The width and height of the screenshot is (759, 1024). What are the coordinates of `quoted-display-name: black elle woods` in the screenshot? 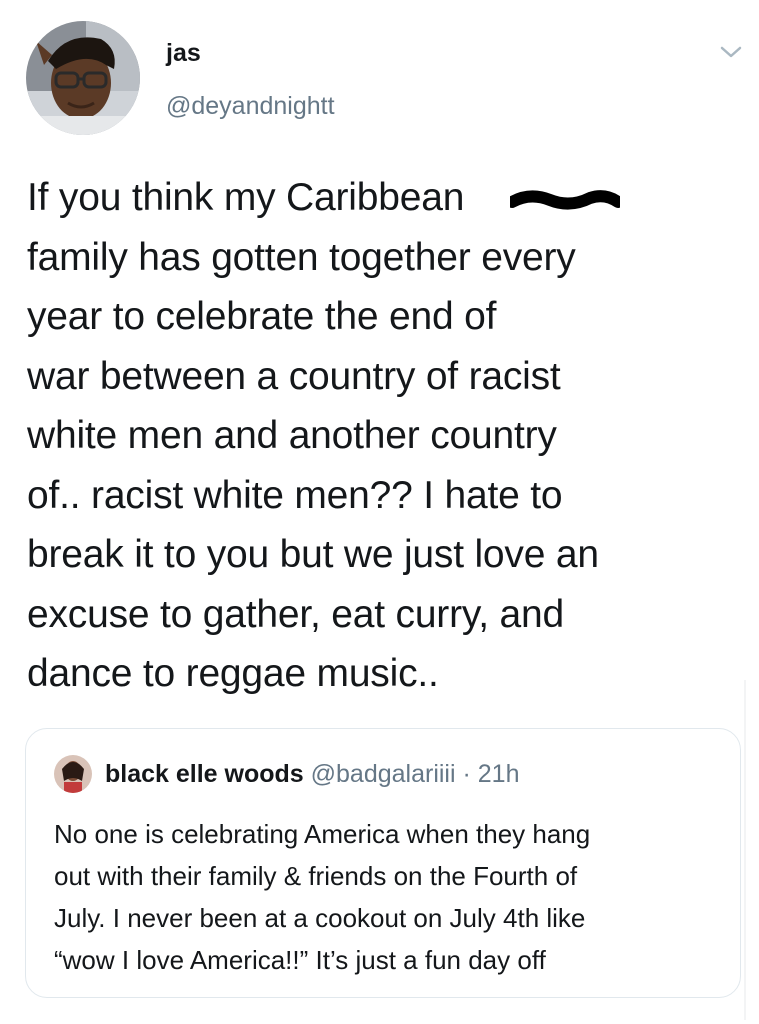 It's located at (204, 774).